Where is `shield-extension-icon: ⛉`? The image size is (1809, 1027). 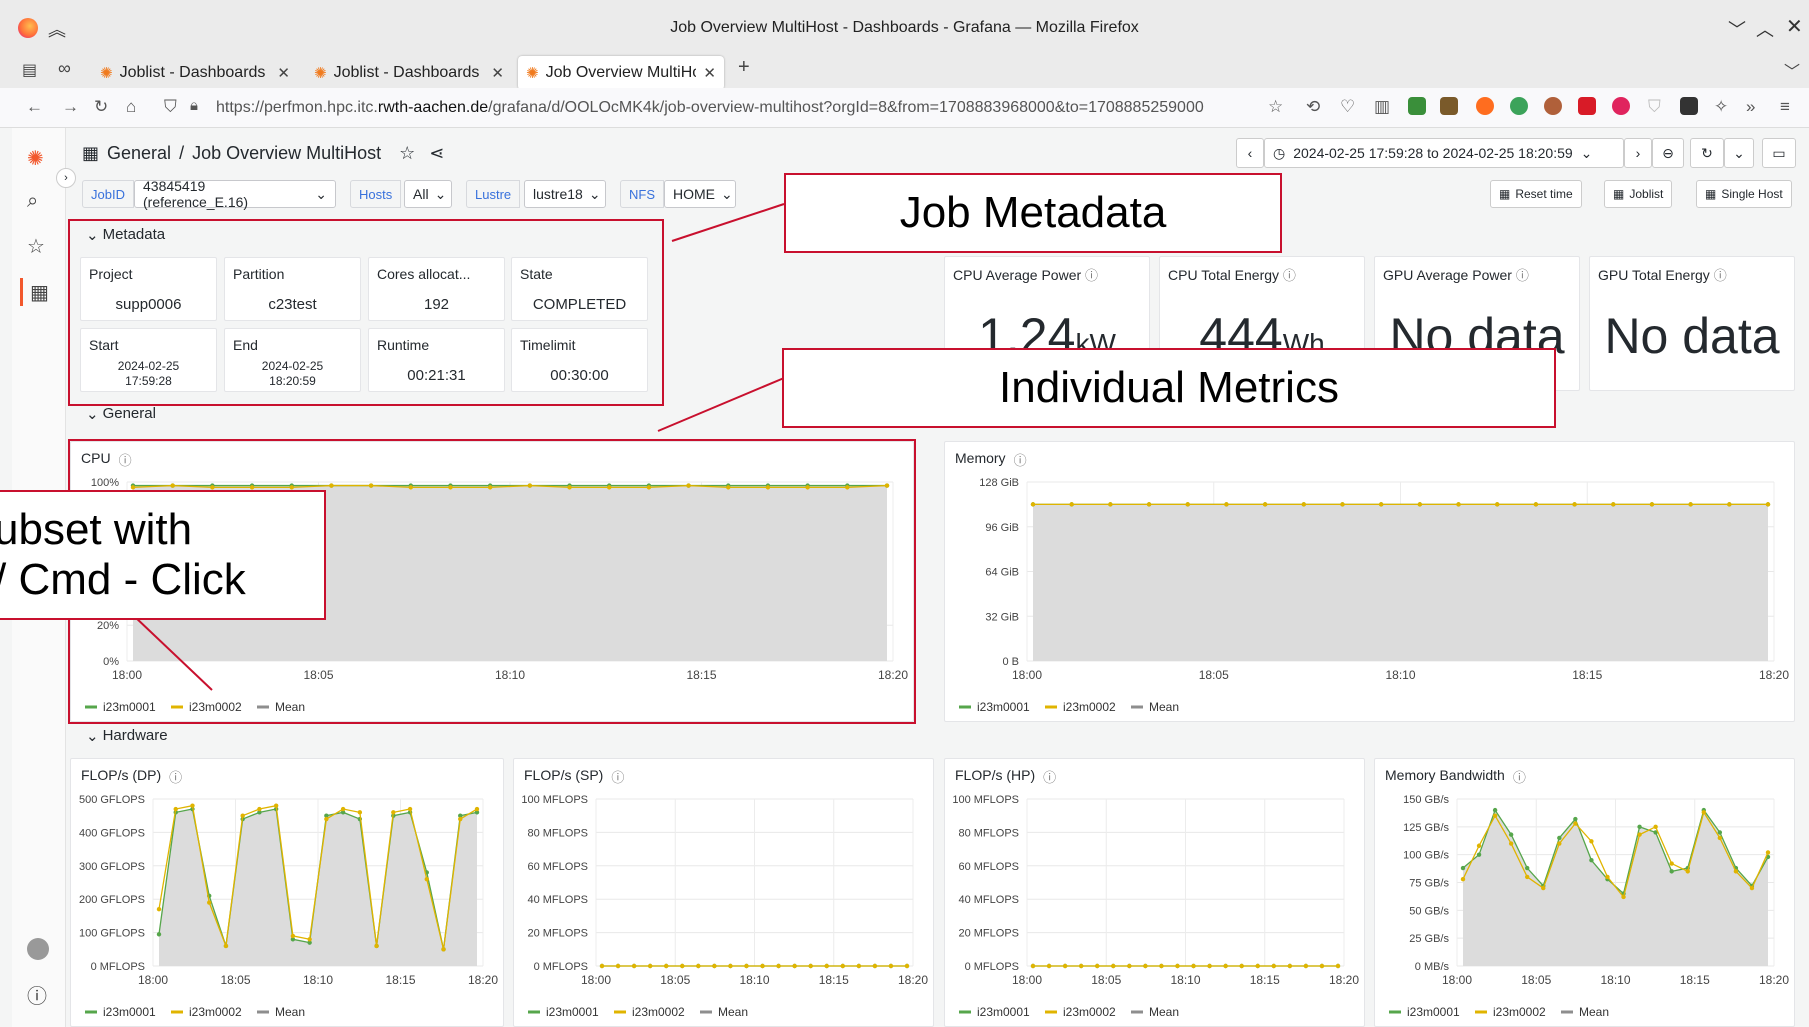 shield-extension-icon: ⛉ is located at coordinates (1654, 107).